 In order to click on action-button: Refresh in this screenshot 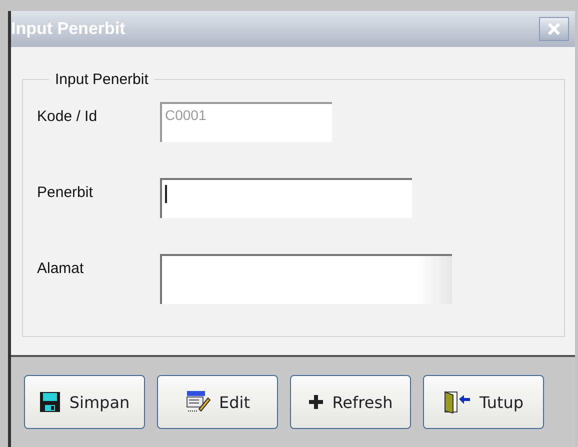, I will do `click(350, 402)`.